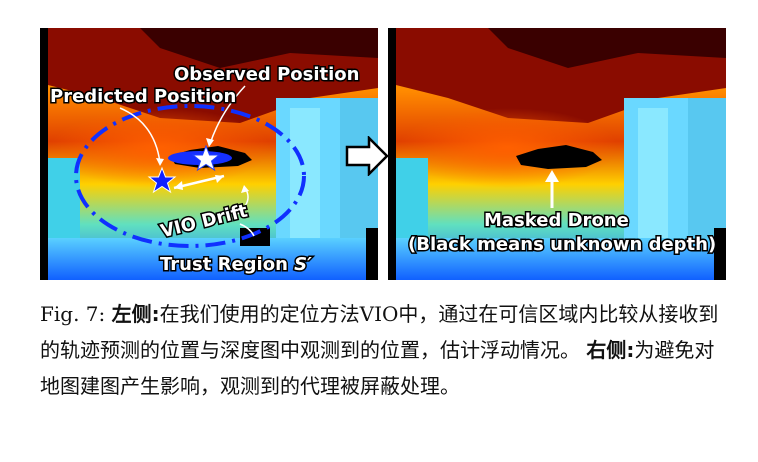 Image resolution: width=758 pixels, height=462 pixels. I want to click on trust-region-text: Trust Region, so click(224, 264).